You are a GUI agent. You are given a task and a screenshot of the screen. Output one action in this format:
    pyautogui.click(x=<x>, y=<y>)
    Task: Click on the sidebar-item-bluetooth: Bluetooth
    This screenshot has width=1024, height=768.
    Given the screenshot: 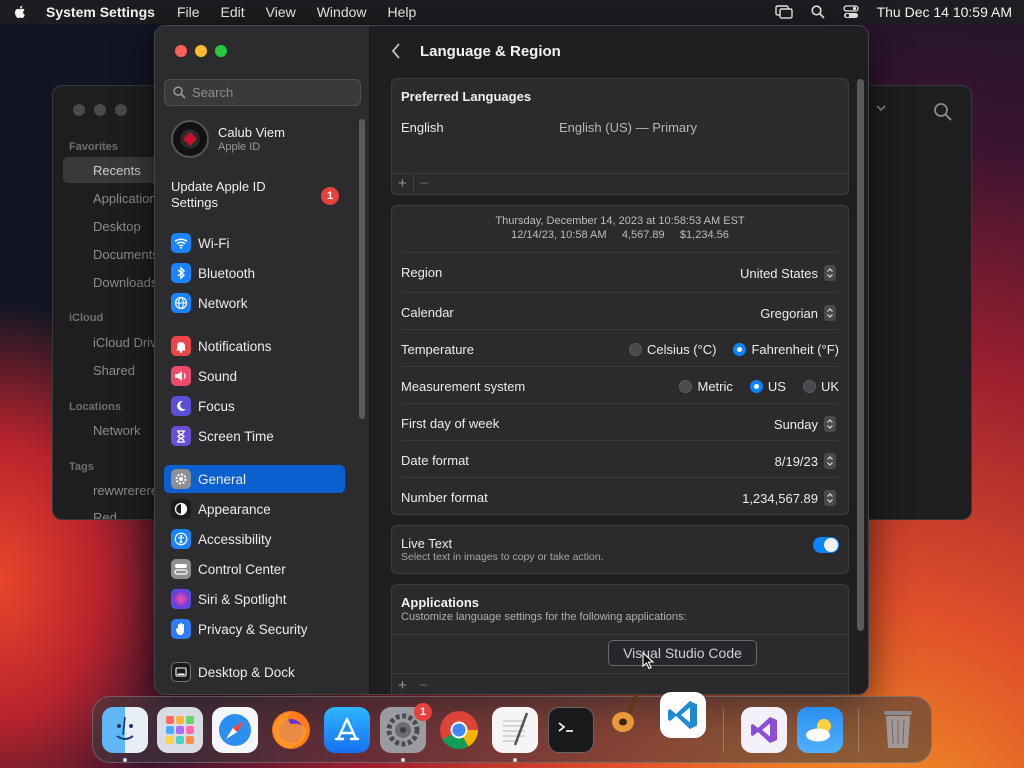 What is the action you would take?
    pyautogui.click(x=213, y=273)
    